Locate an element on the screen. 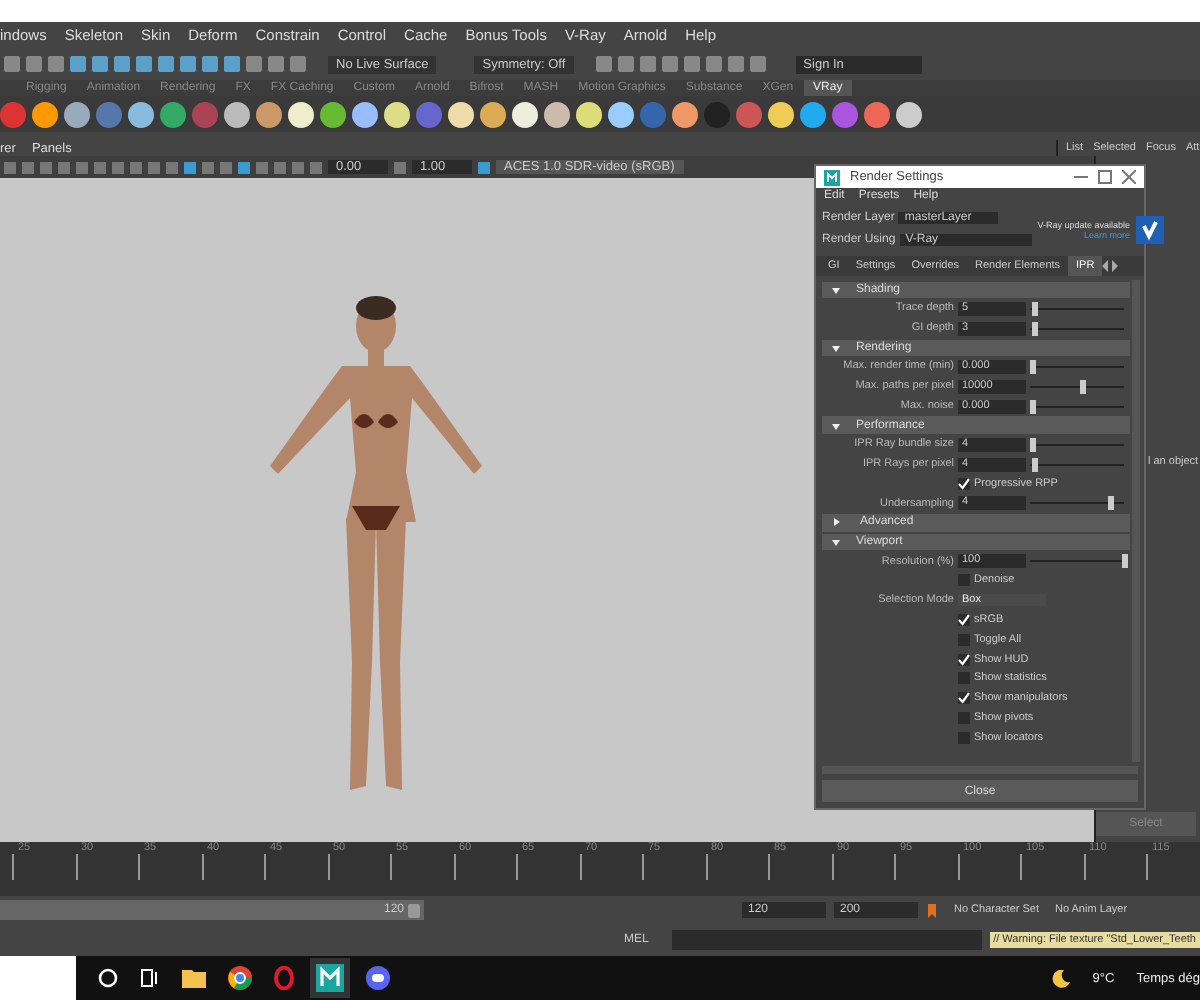 This screenshot has width=1200, height=1000. browser-icon is located at coordinates (240, 978).